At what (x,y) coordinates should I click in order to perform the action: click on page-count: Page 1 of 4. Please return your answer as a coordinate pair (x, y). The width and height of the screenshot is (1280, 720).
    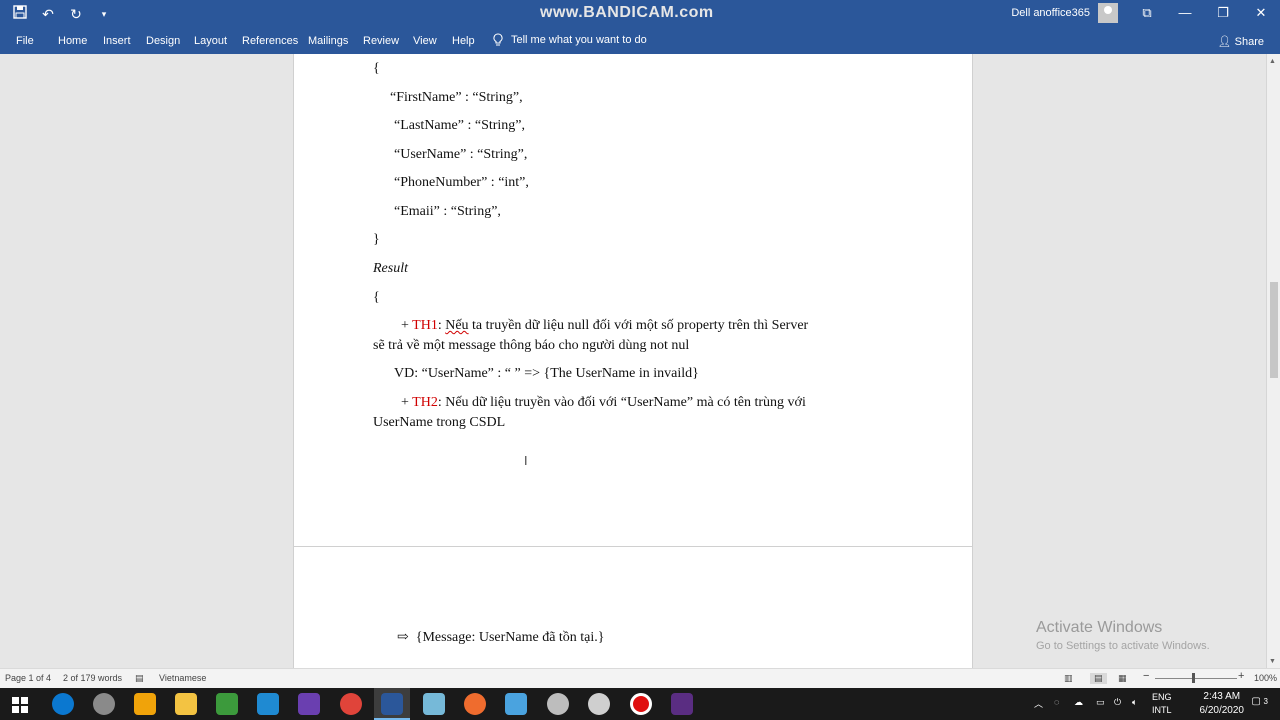
    Looking at the image, I should click on (28, 678).